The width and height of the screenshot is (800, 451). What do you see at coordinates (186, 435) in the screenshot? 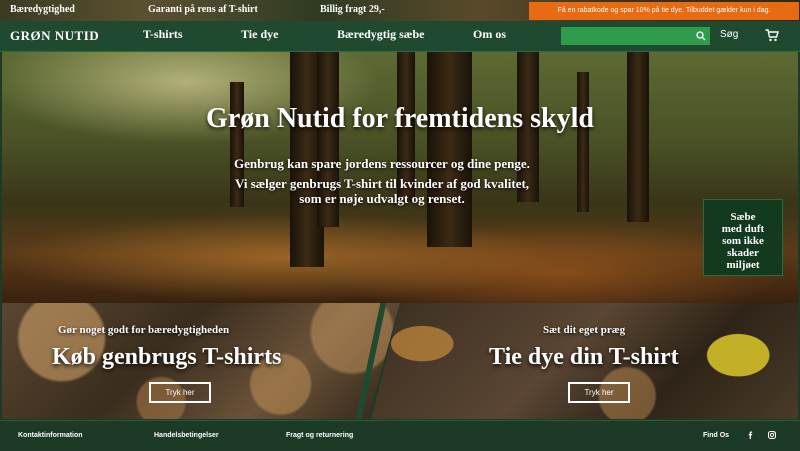
I see `footer-link-terms: Handelsbetingelser` at bounding box center [186, 435].